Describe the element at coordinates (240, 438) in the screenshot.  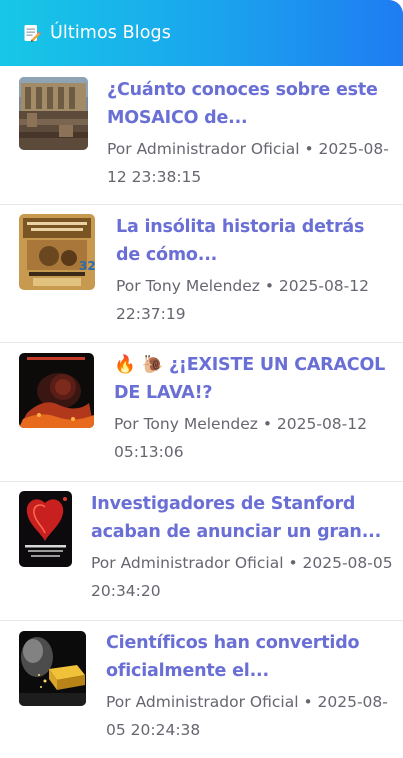
I see `post-meta: Por Tony Melendez • 2025-08-12 05:13:06` at that location.